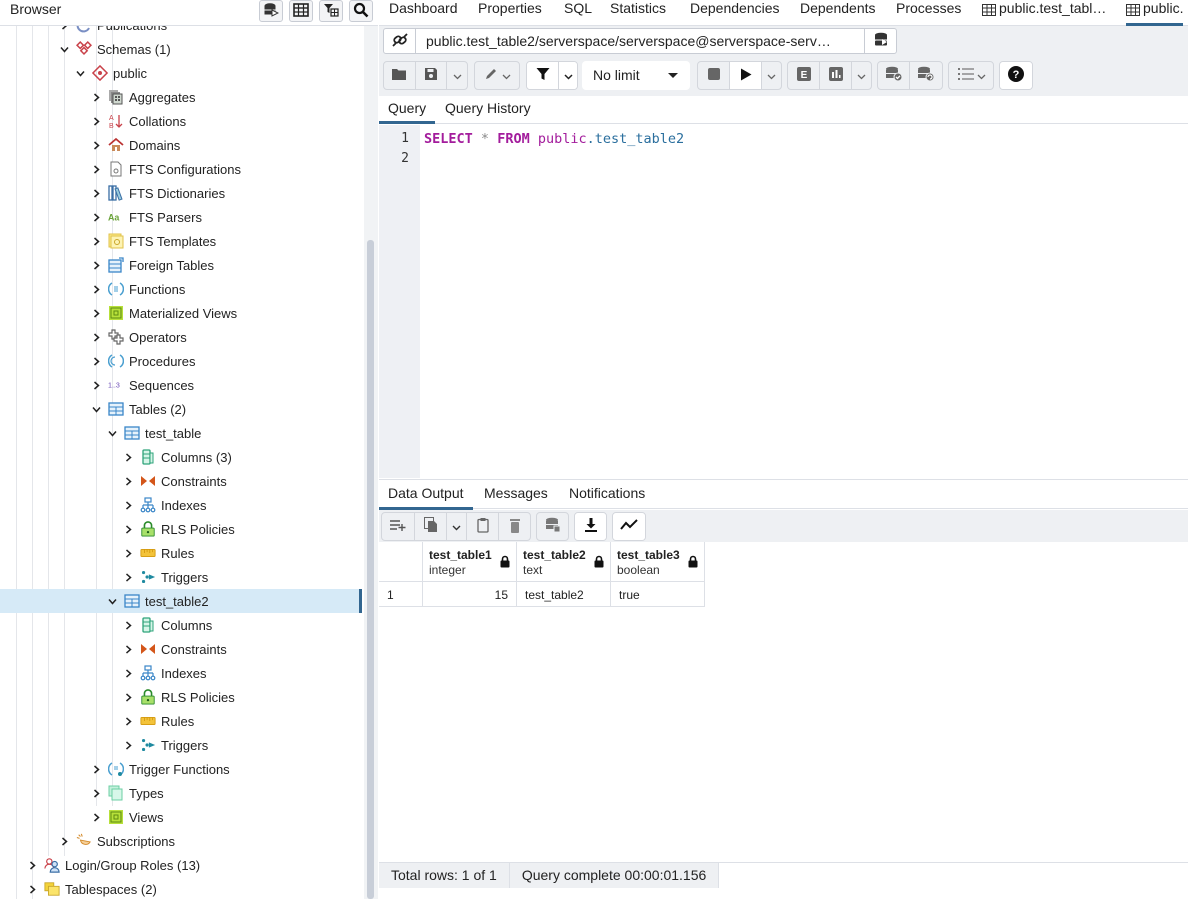  I want to click on column-header: test_table3 boolean, so click(658, 562).